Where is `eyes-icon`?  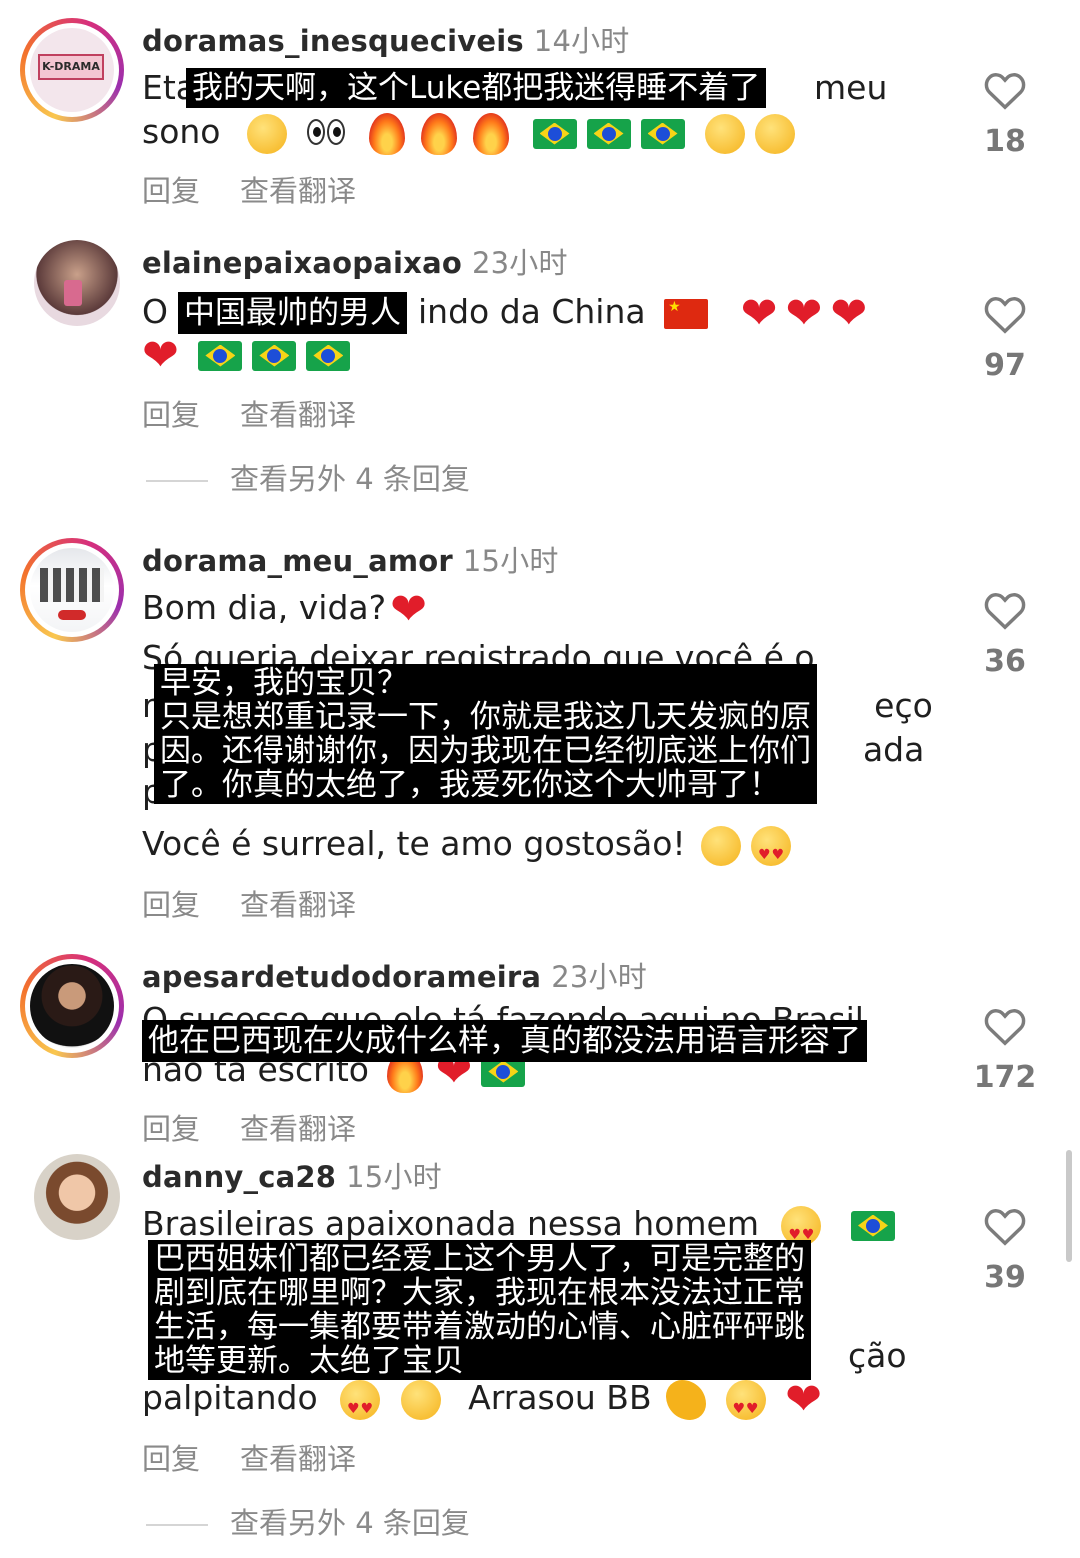
eyes-icon is located at coordinates (326, 134).